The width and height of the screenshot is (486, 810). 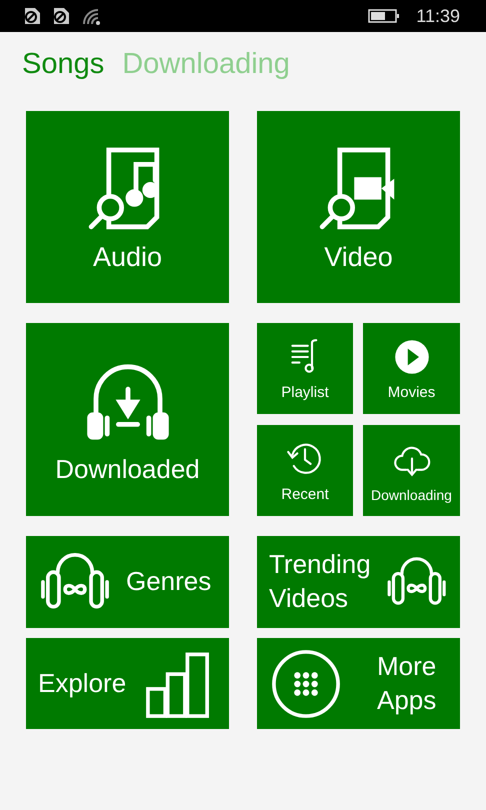 What do you see at coordinates (384, 16) in the screenshot?
I see `battery-icon` at bounding box center [384, 16].